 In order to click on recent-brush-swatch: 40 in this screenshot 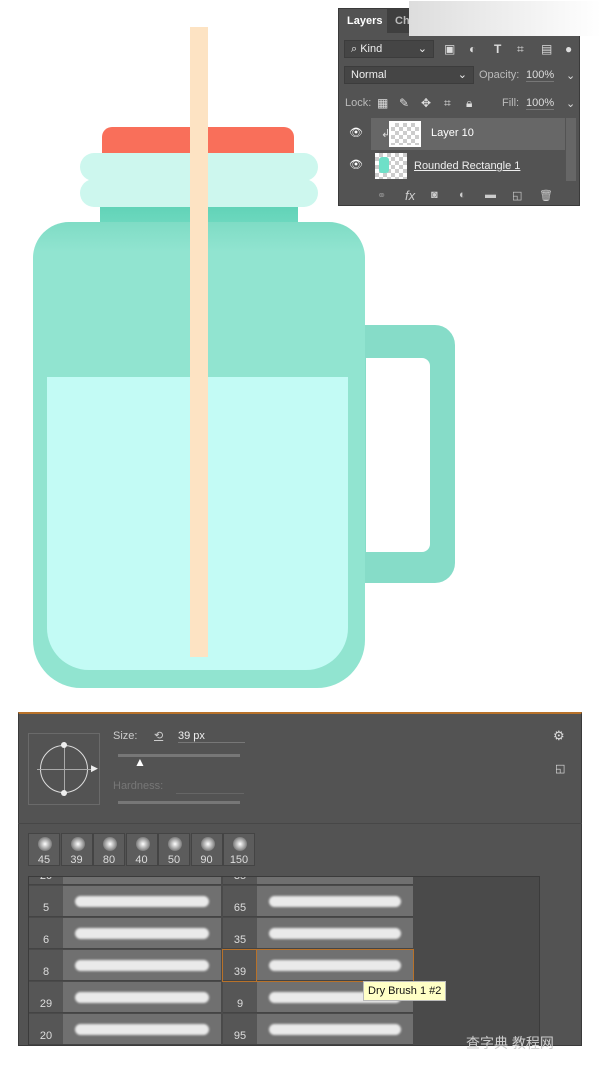, I will do `click(141, 849)`.